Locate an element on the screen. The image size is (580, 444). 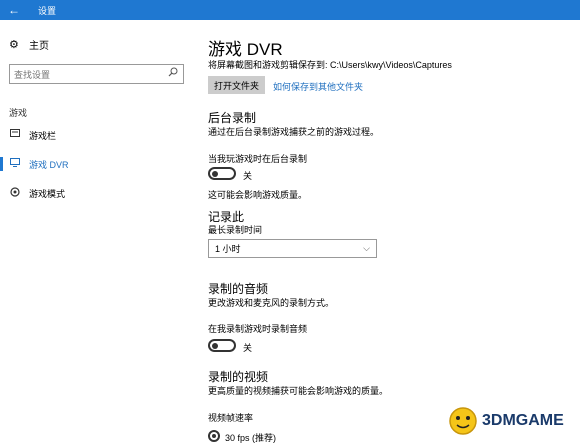
recorded-video-description: 更高质量的视频捕获可能会影响游戏的质量。 is located at coordinates (298, 391).